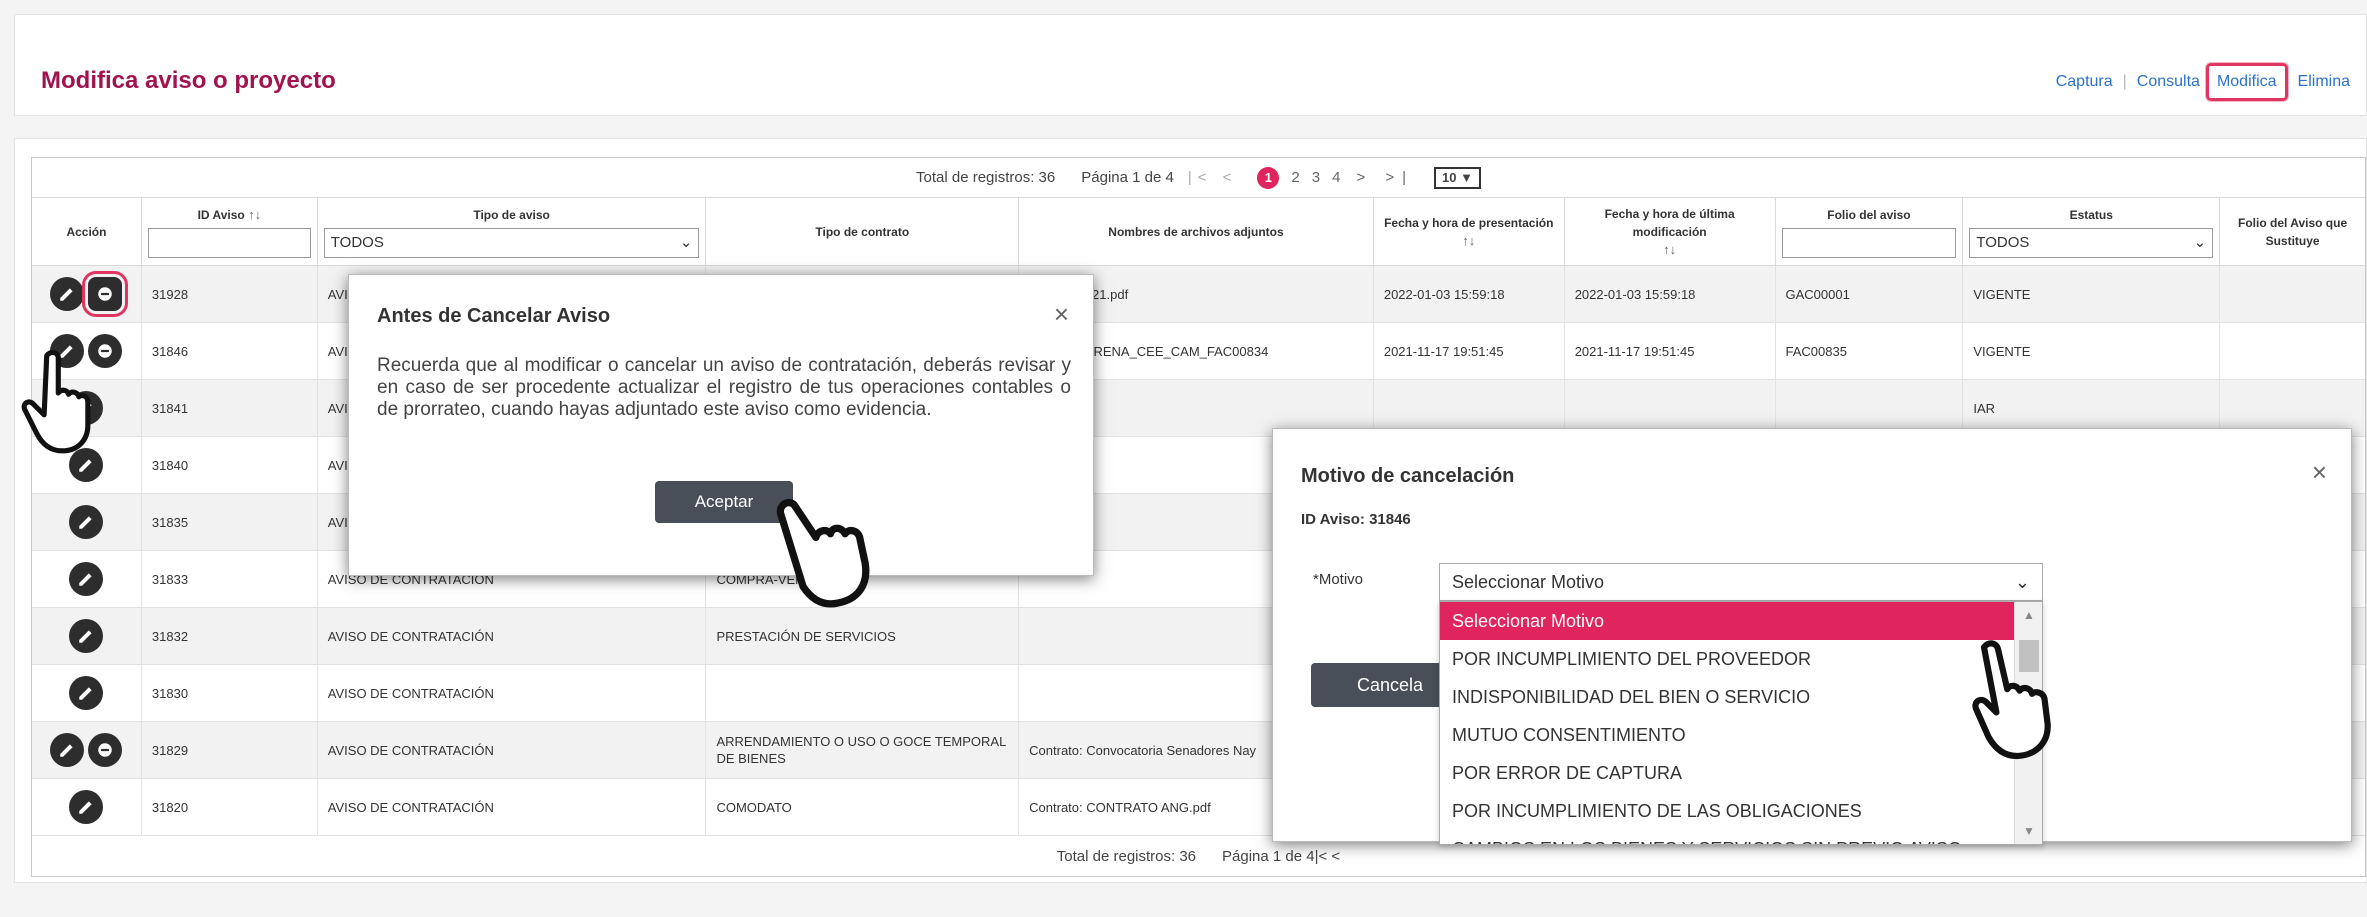 Image resolution: width=2367 pixels, height=917 pixels. Describe the element at coordinates (2091, 214) in the screenshot. I see `col-estatus-label: Estatus` at that location.